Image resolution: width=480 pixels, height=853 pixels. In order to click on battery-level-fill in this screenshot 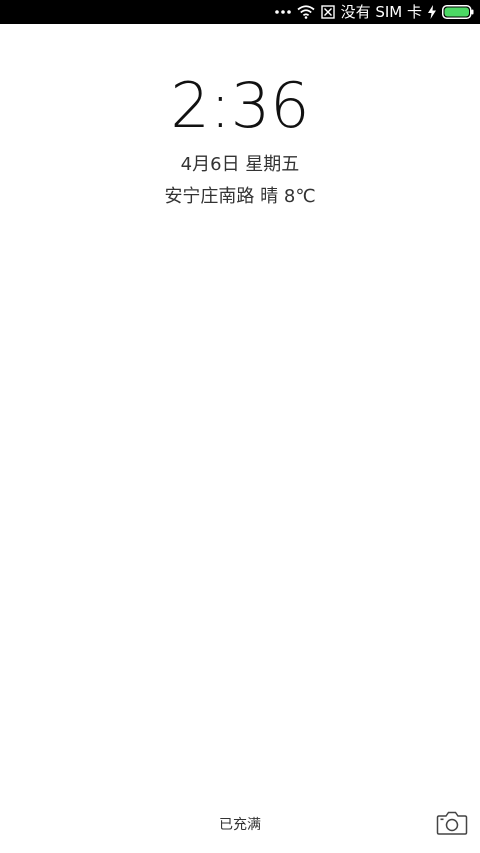, I will do `click(456, 12)`.